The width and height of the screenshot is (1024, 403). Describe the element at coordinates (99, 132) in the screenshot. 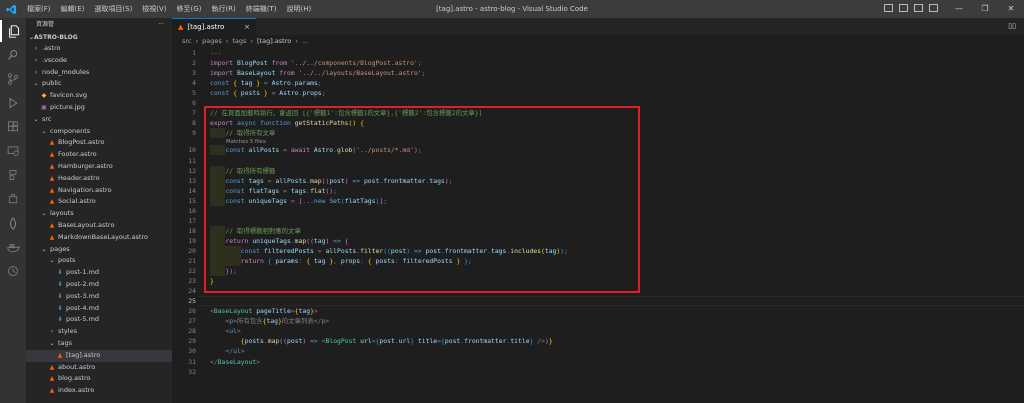

I see `tree-folder: ⌄ components` at that location.